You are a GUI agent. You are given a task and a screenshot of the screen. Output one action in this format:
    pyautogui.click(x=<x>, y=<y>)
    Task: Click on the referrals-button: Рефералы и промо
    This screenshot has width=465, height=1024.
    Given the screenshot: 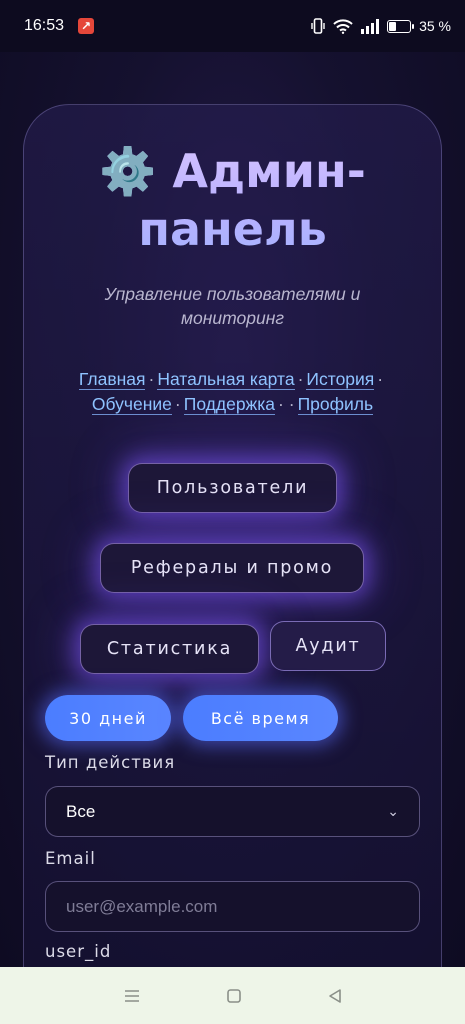 What is the action you would take?
    pyautogui.click(x=232, y=568)
    